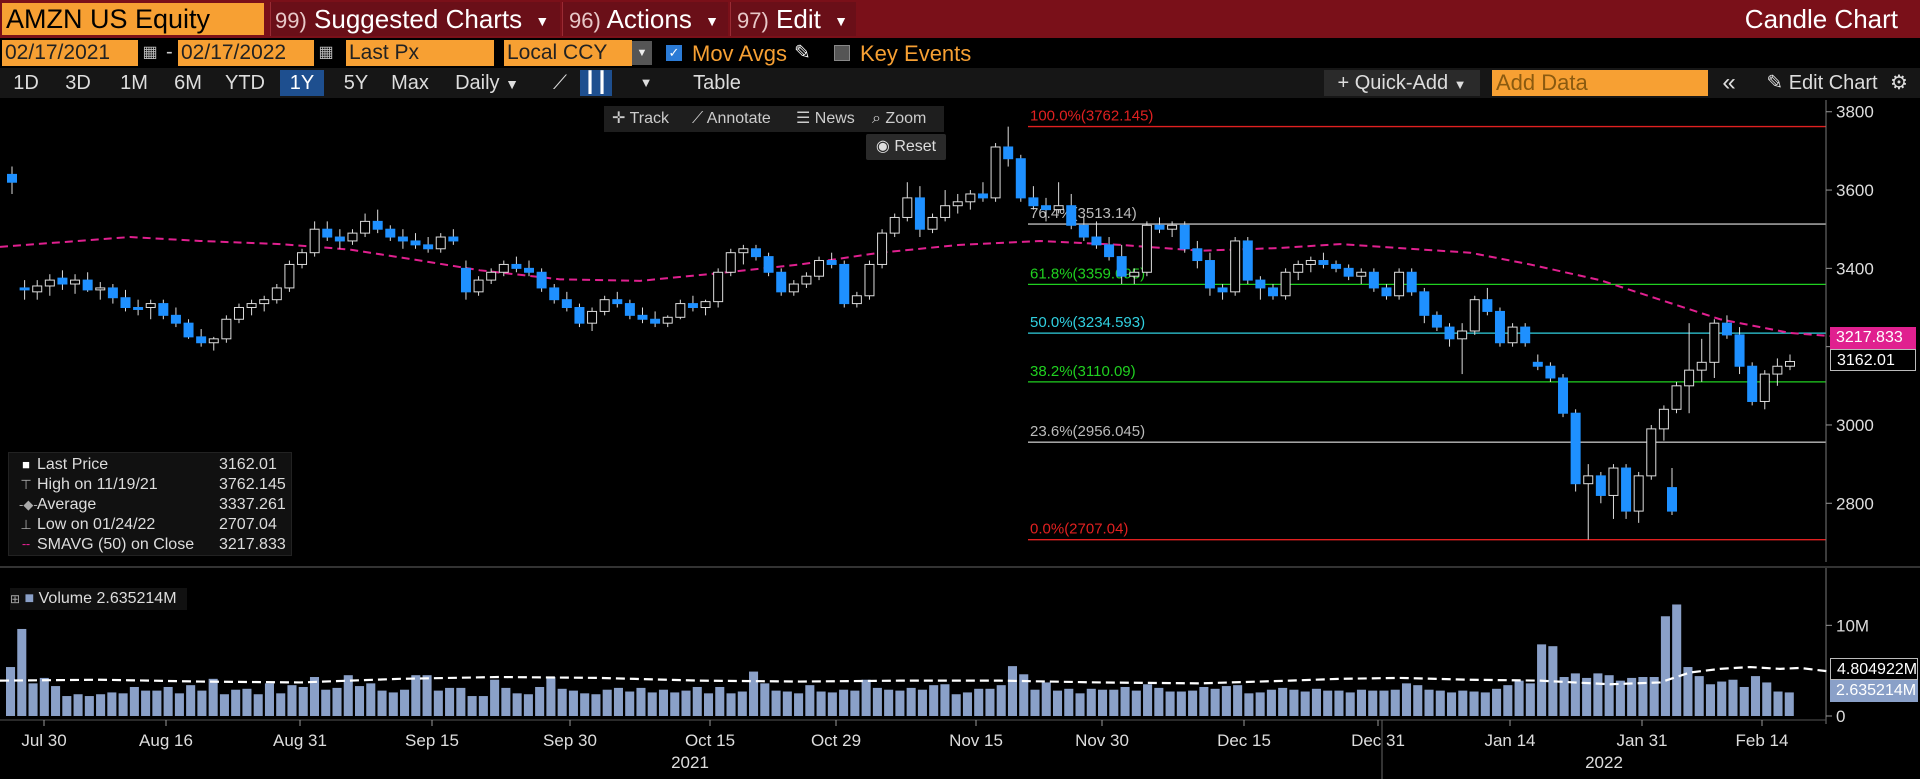 Image resolution: width=1920 pixels, height=779 pixels. Describe the element at coordinates (1729, 83) in the screenshot. I see `collapse-icon: «` at that location.